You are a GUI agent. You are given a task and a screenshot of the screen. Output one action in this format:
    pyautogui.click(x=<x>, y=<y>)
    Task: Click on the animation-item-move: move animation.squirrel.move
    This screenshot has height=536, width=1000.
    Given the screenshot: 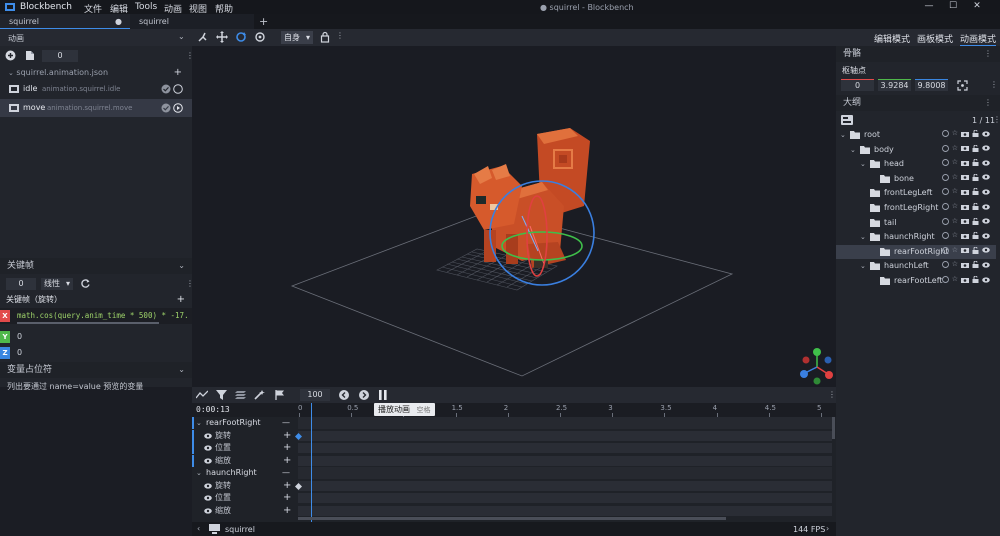 What is the action you would take?
    pyautogui.click(x=96, y=108)
    